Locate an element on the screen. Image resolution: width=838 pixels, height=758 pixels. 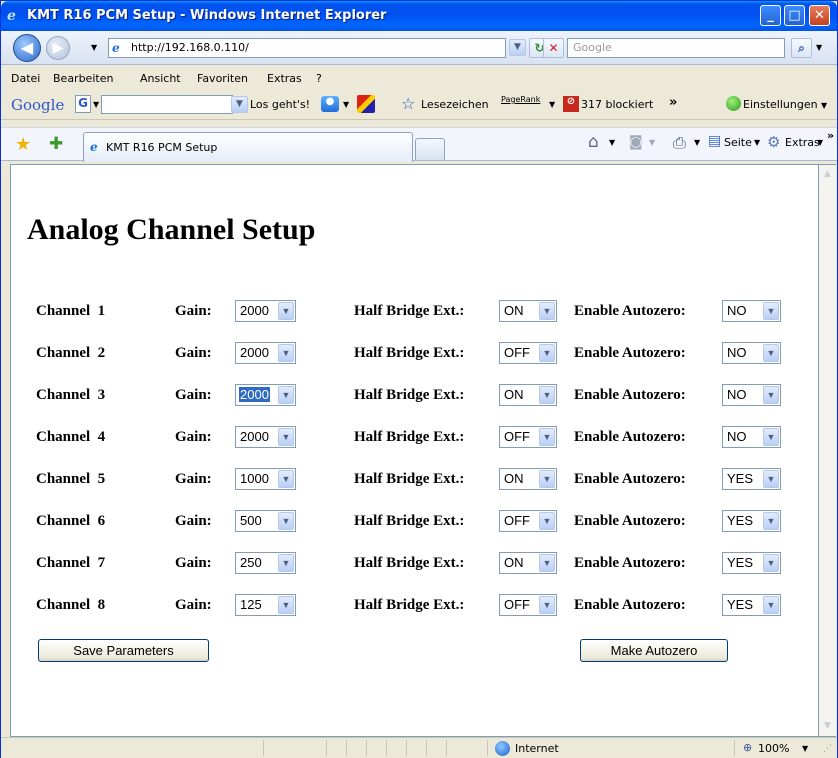
search-button: ⌕ is located at coordinates (801, 48).